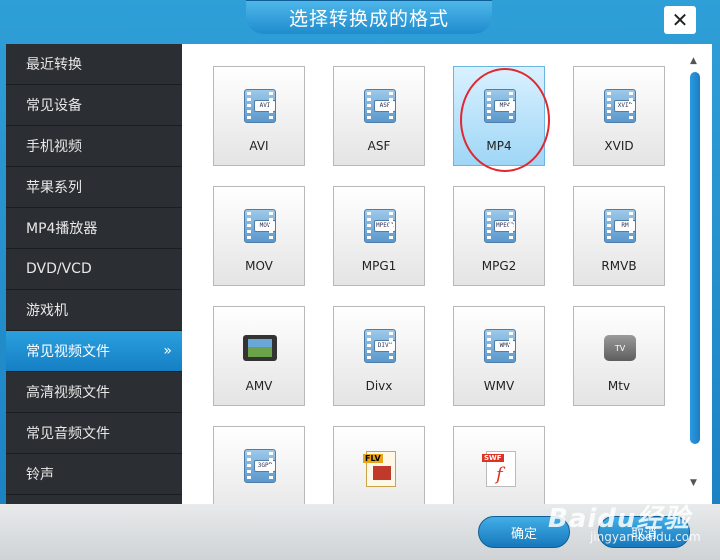  Describe the element at coordinates (500, 226) in the screenshot. I see `film-icon: MPEG2` at that location.